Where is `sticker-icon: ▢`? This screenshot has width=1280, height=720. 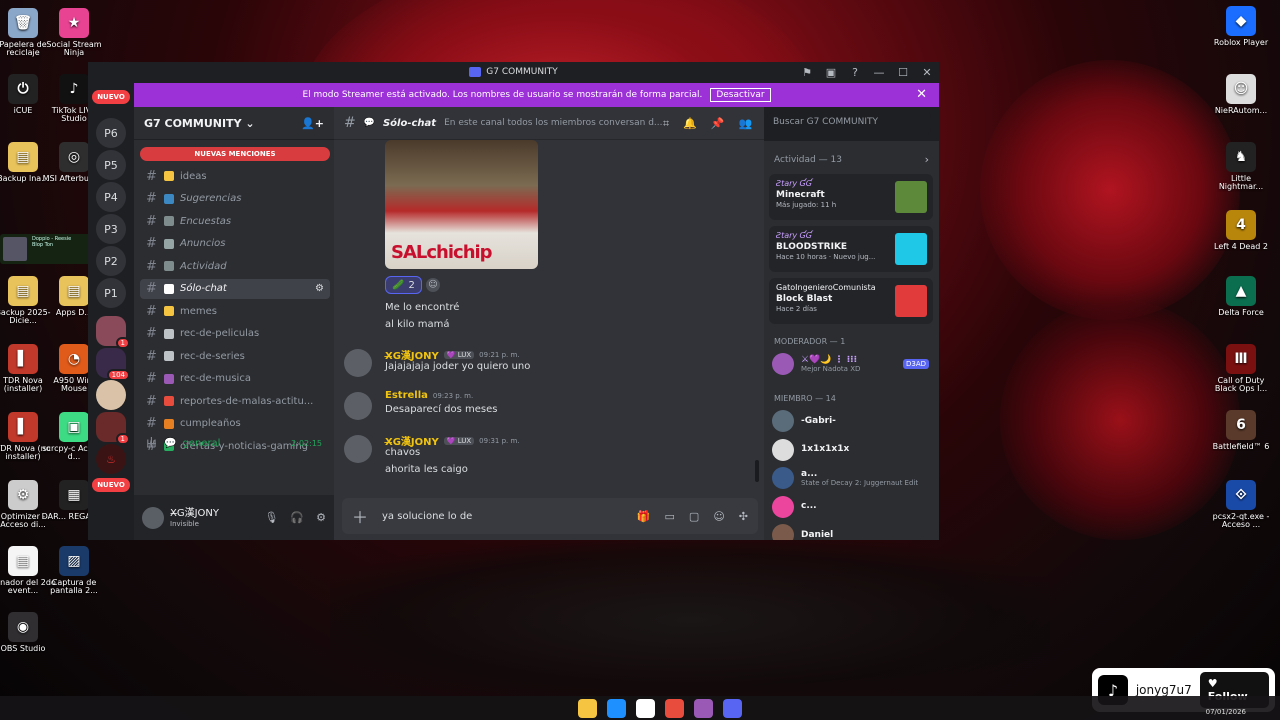 sticker-icon: ▢ is located at coordinates (694, 516).